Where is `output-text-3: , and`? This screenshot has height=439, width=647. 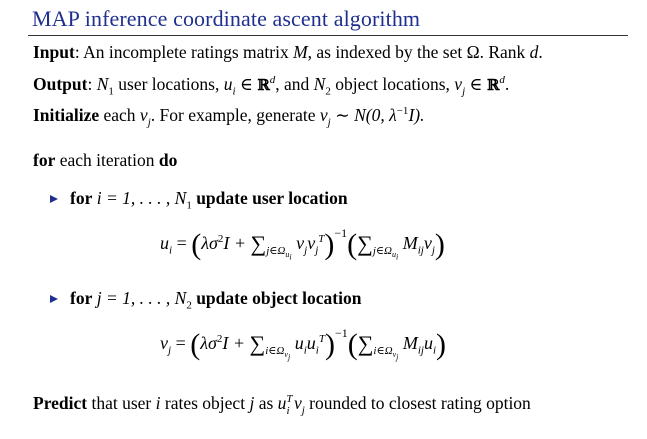
output-text-3: , and is located at coordinates (294, 84).